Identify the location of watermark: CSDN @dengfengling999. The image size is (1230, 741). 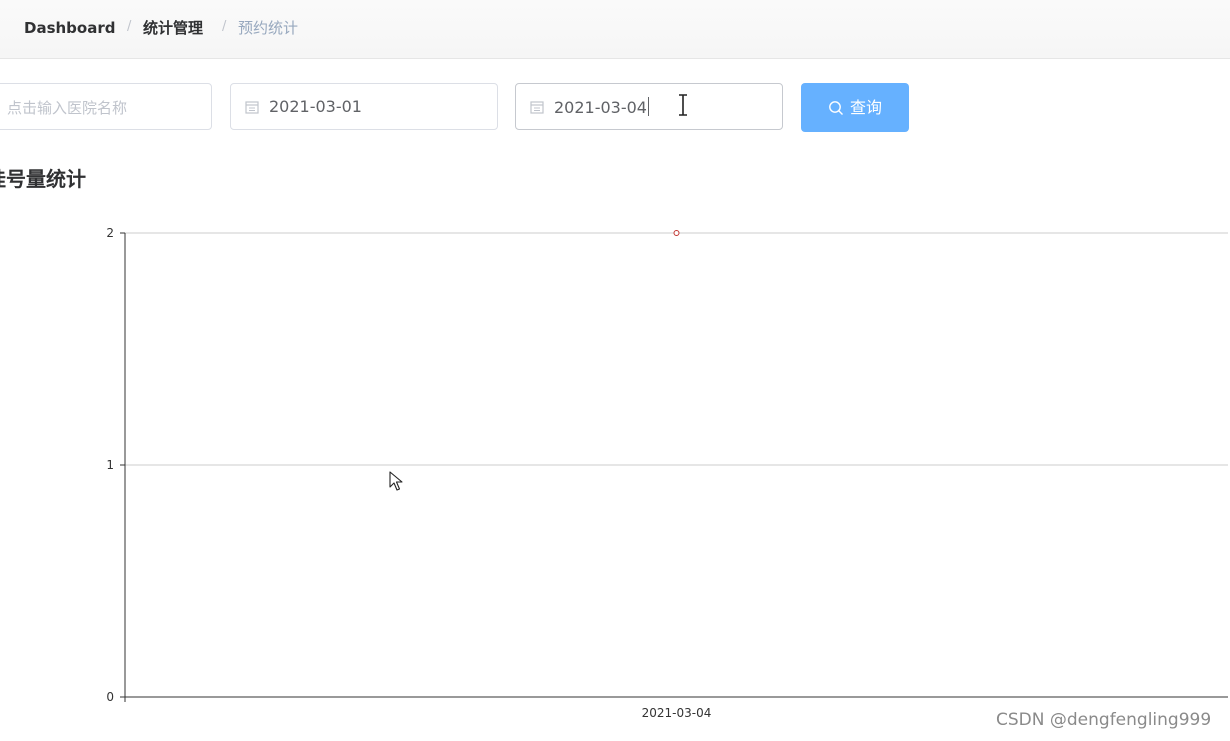
(1104, 720).